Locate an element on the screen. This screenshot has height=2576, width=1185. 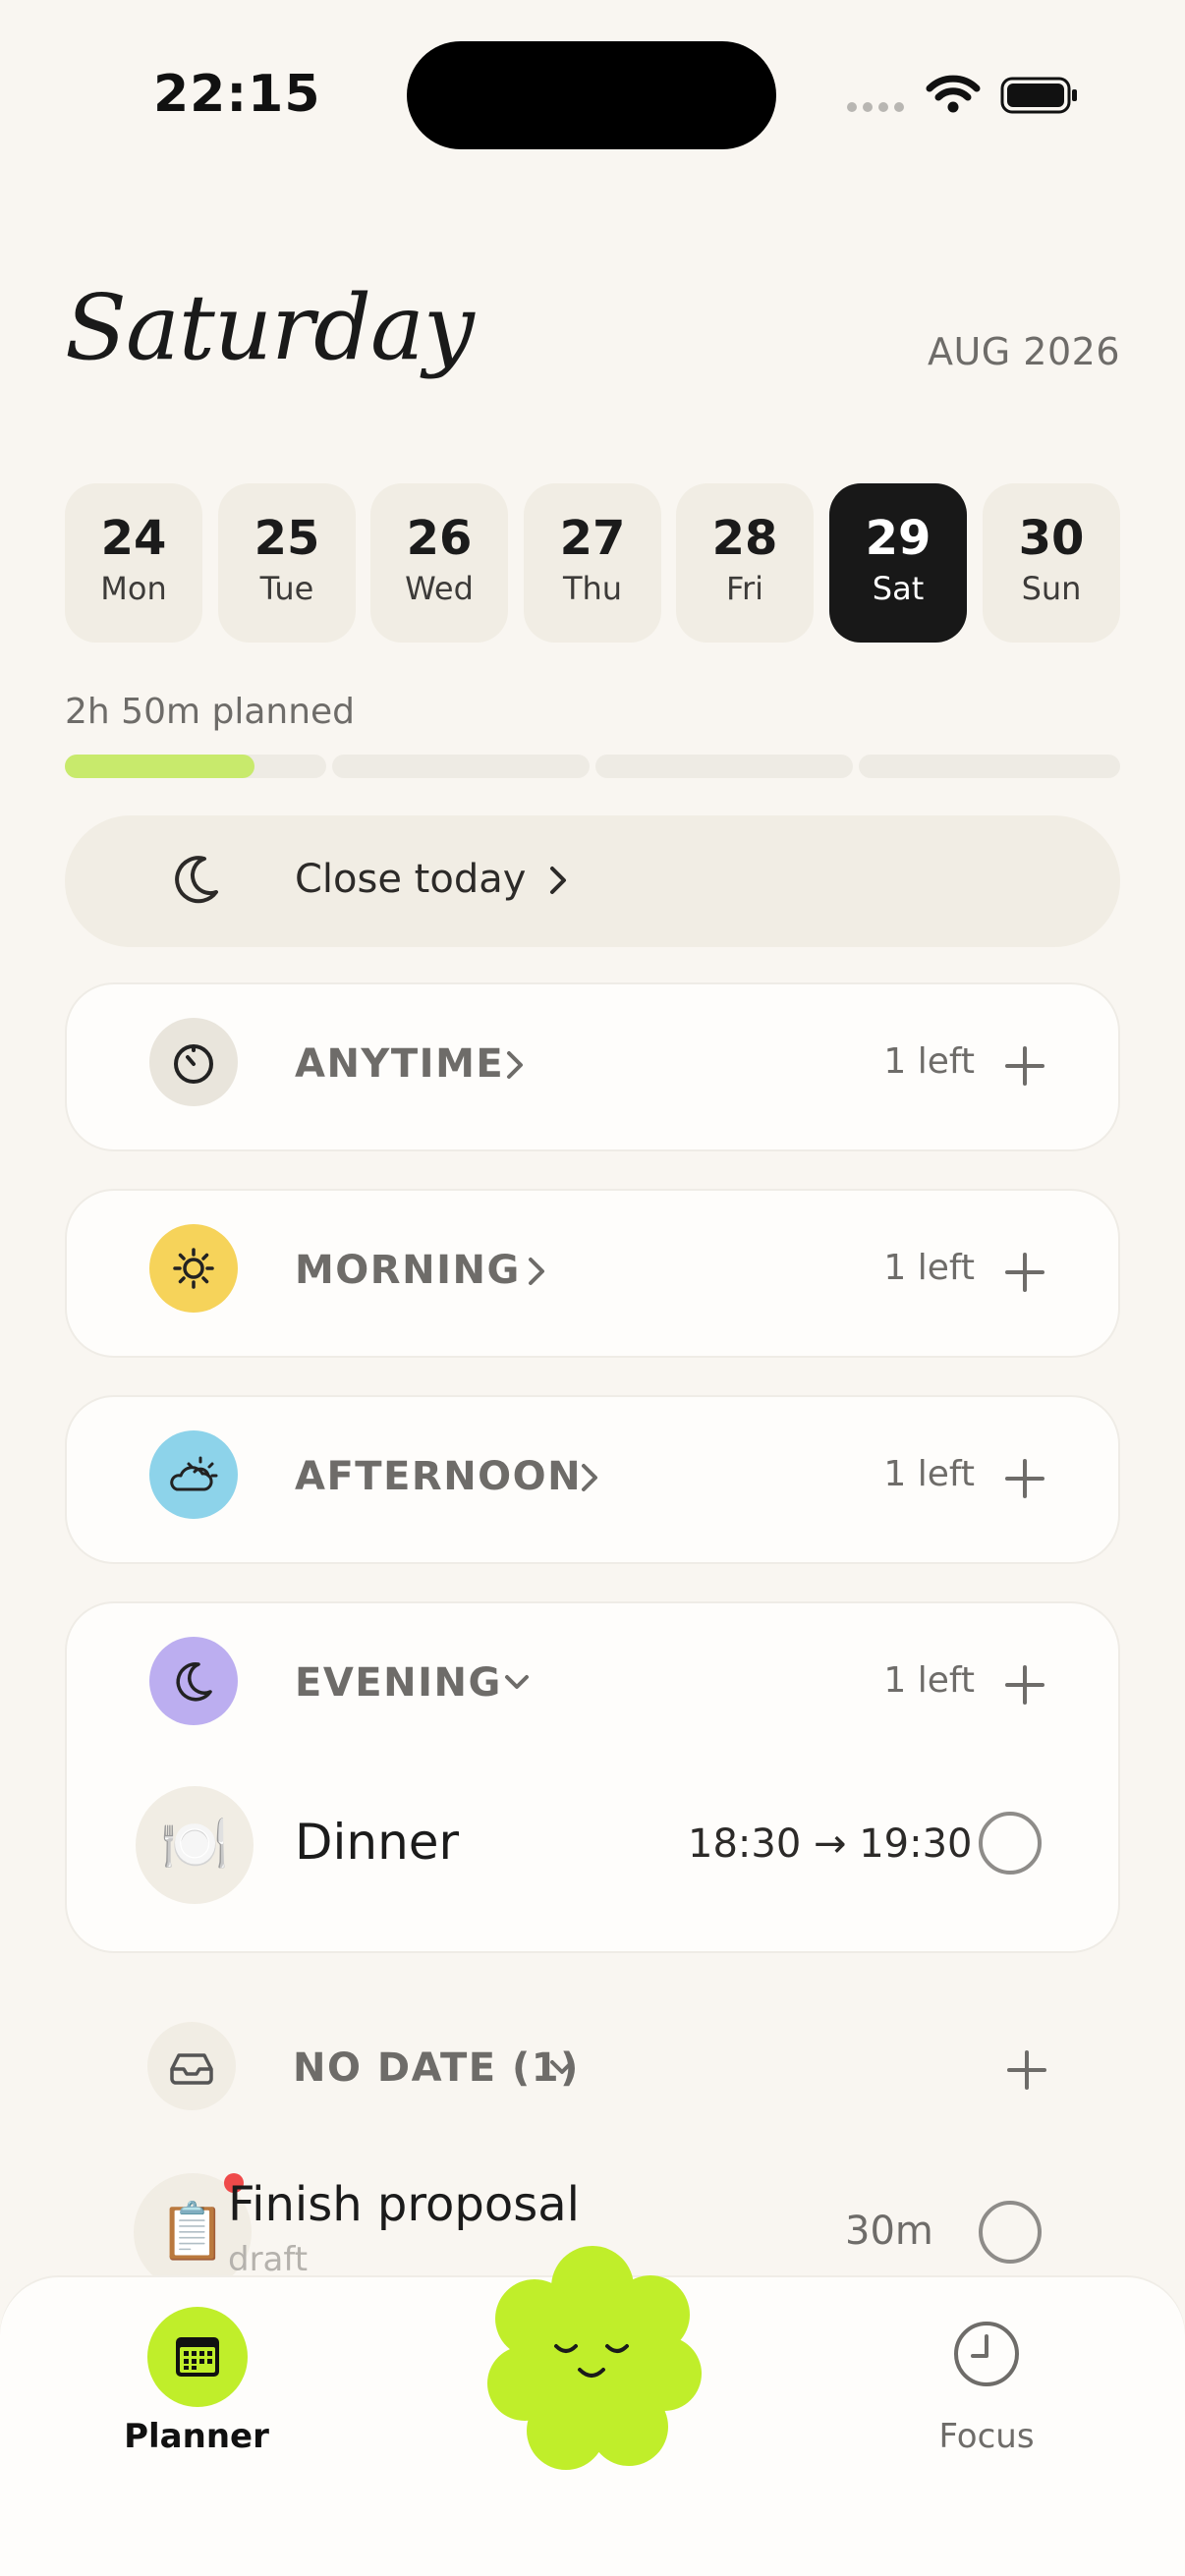
dynamic-island is located at coordinates (592, 95).